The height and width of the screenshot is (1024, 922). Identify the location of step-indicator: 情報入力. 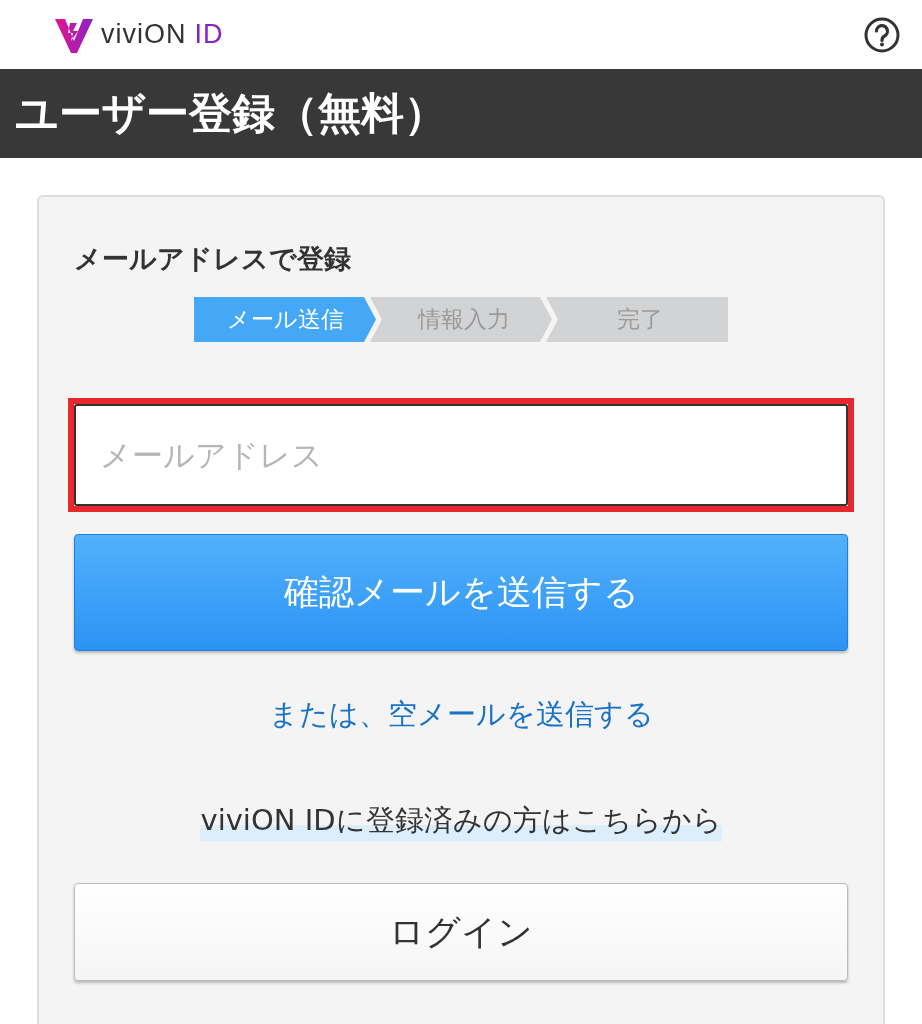
(461, 319).